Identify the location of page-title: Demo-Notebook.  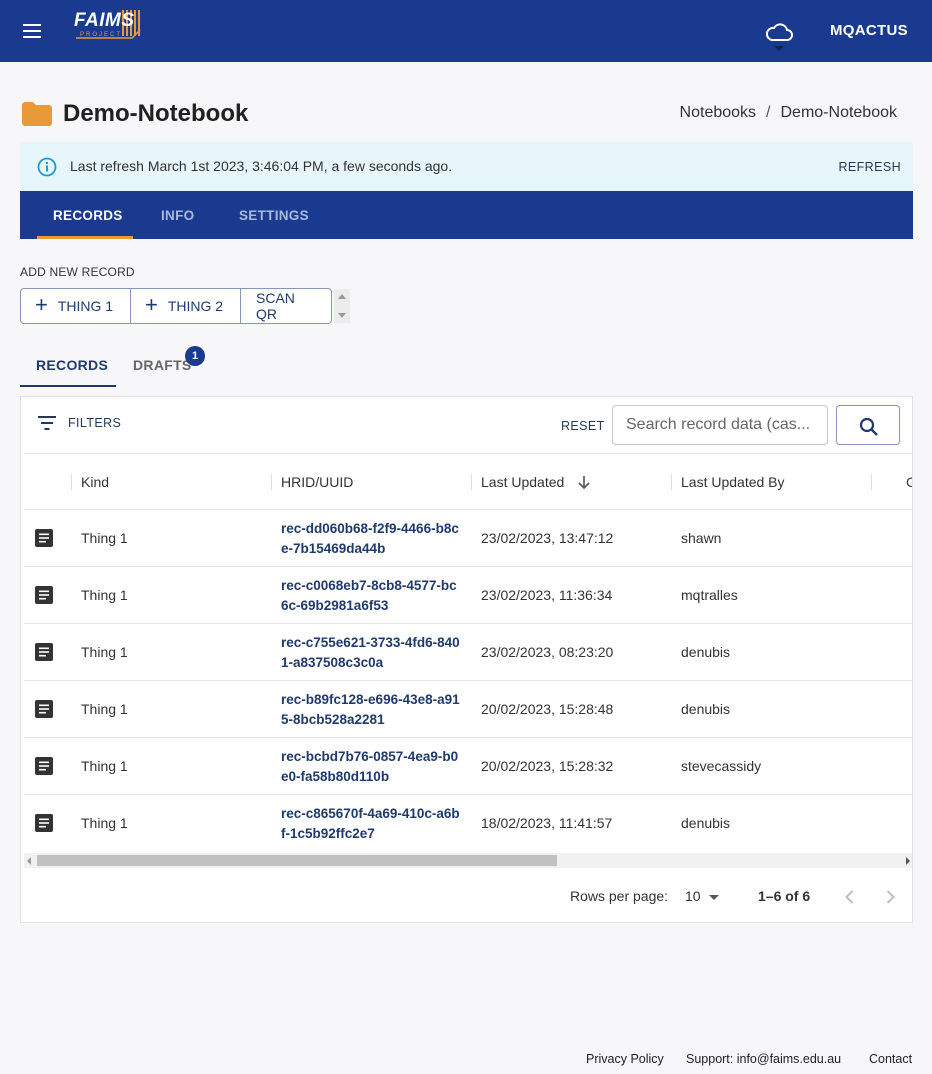
(156, 113).